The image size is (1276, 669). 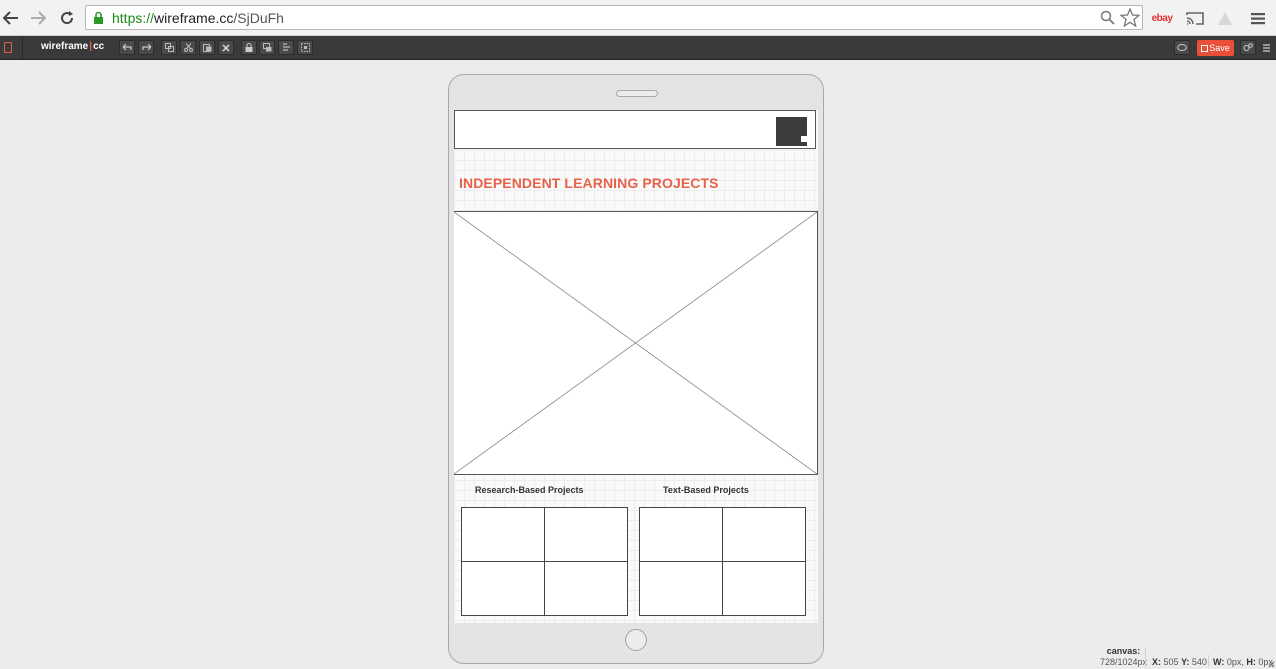 I want to click on settings-button, so click(x=1248, y=47).